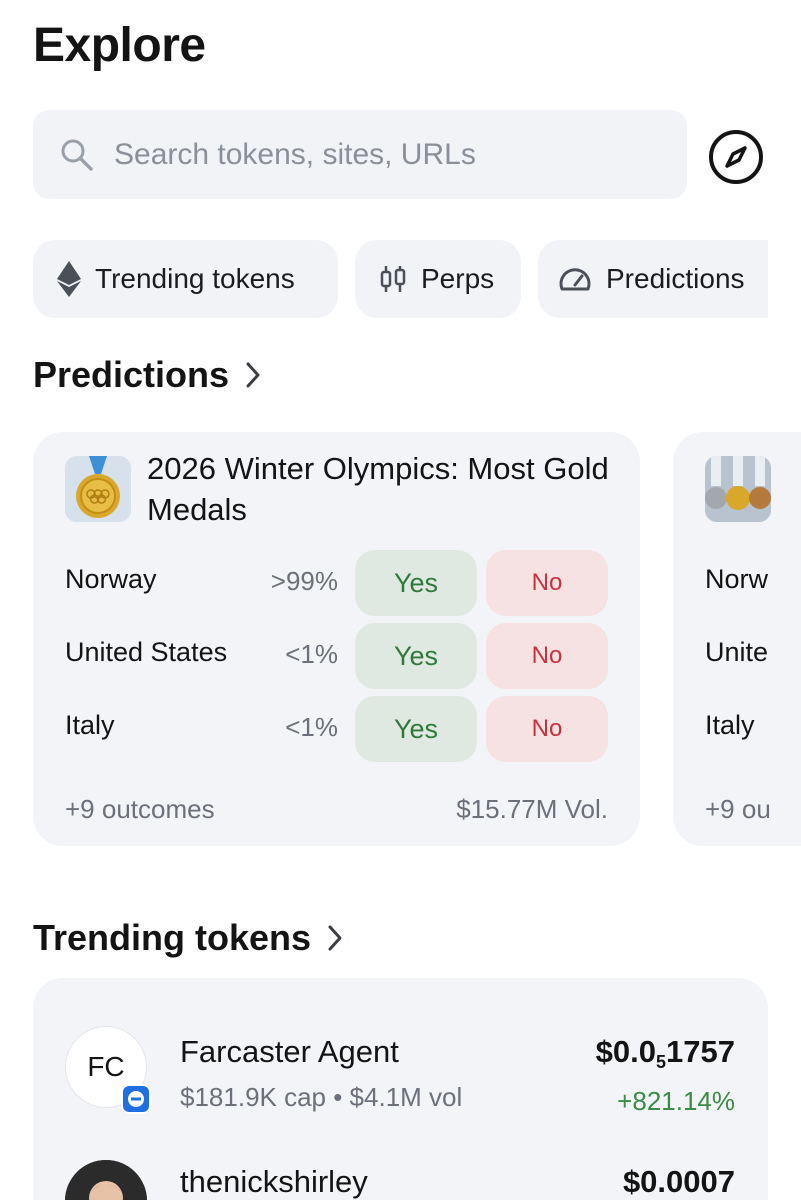 This screenshot has height=1200, width=801. Describe the element at coordinates (665, 1053) in the screenshot. I see `token-price: $0.051757` at that location.